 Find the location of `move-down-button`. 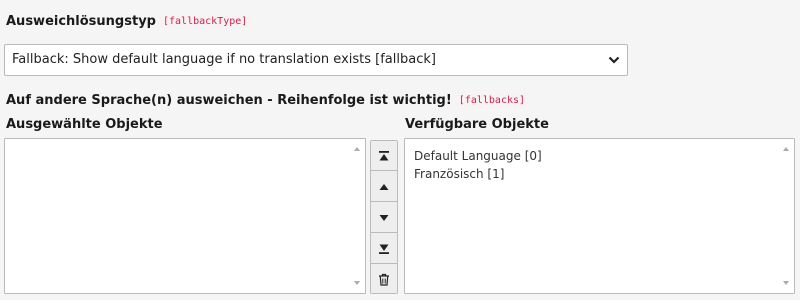

move-down-button is located at coordinates (384, 218).